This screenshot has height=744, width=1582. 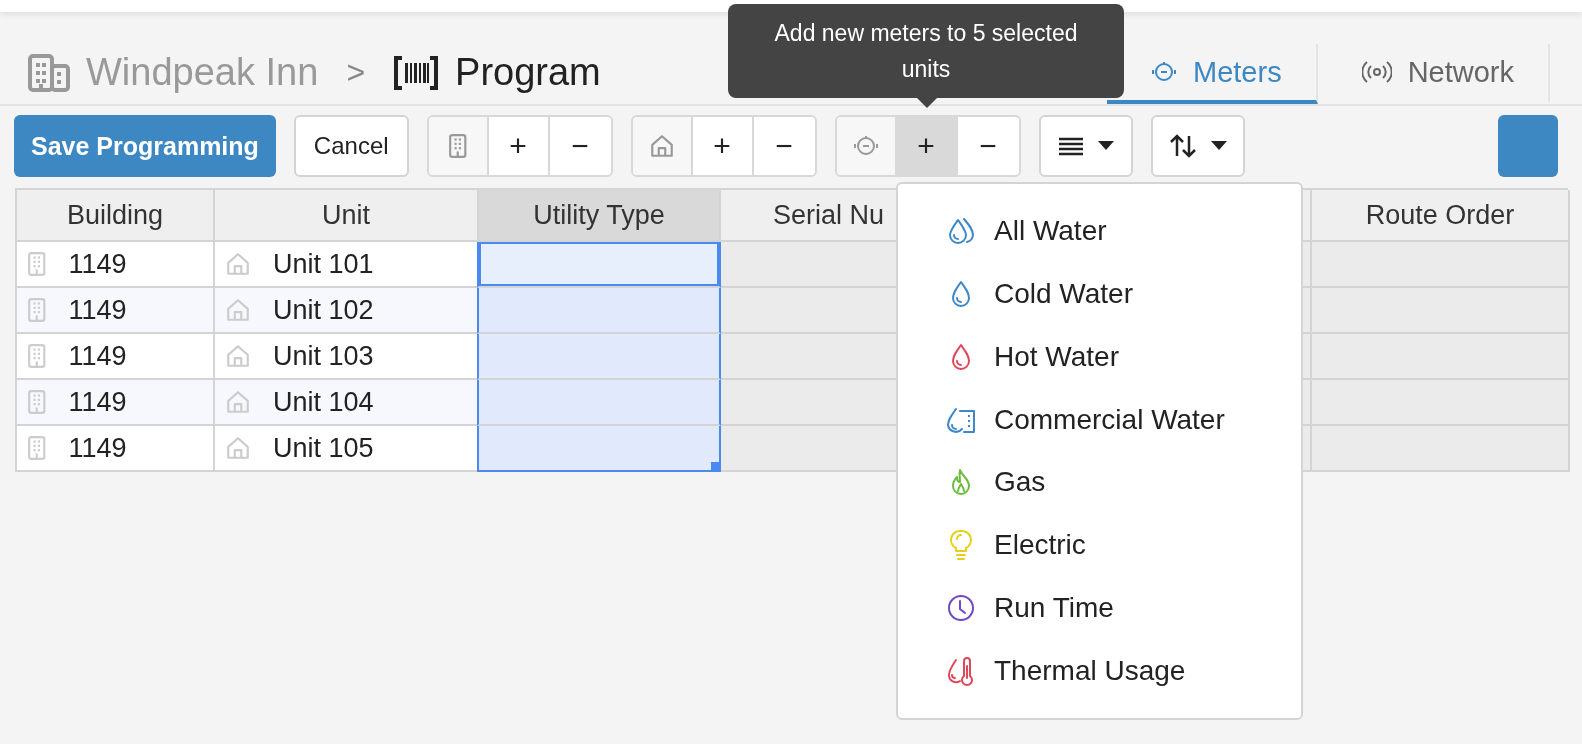 What do you see at coordinates (1182, 146) in the screenshot?
I see `sort-icon` at bounding box center [1182, 146].